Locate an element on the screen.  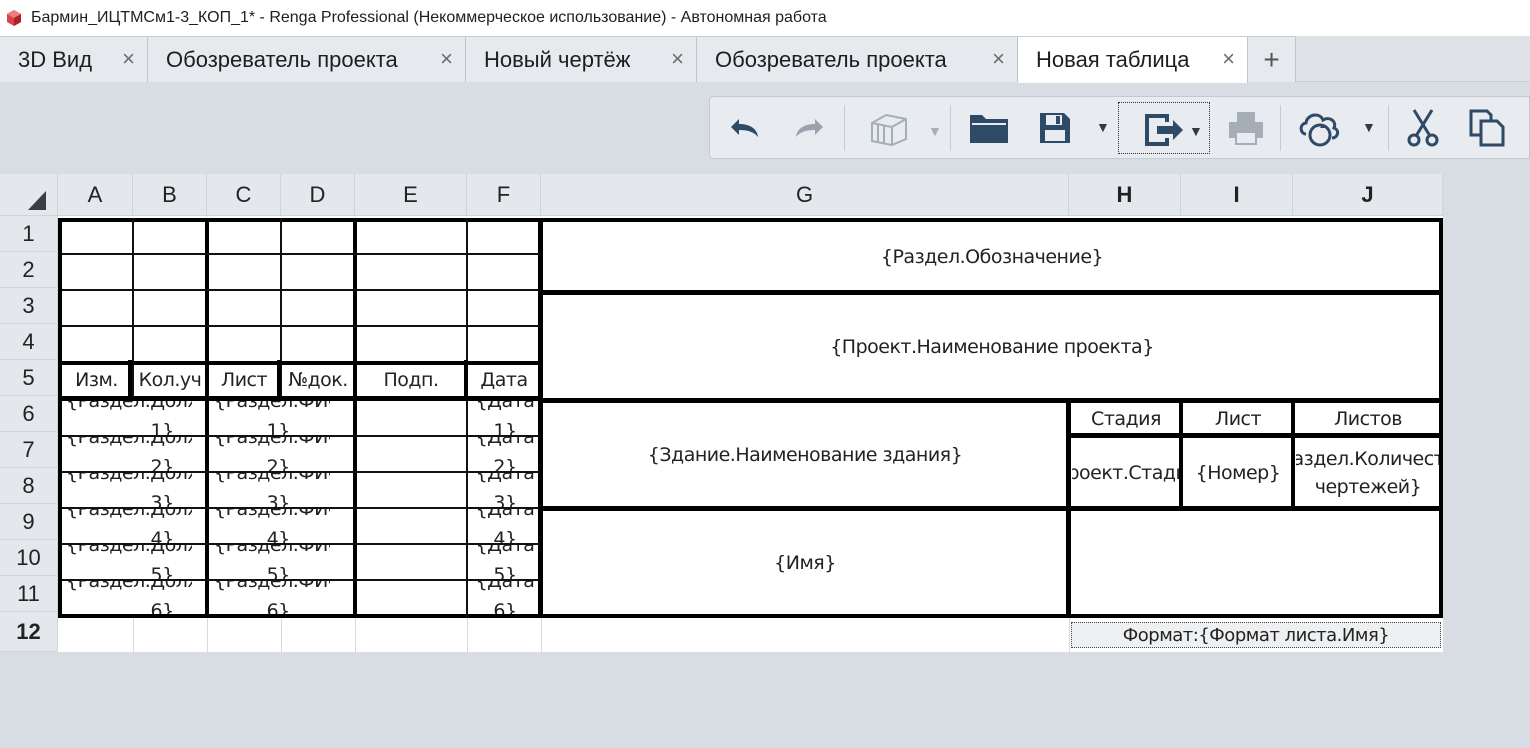
column-header-h: H is located at coordinates (1125, 195).